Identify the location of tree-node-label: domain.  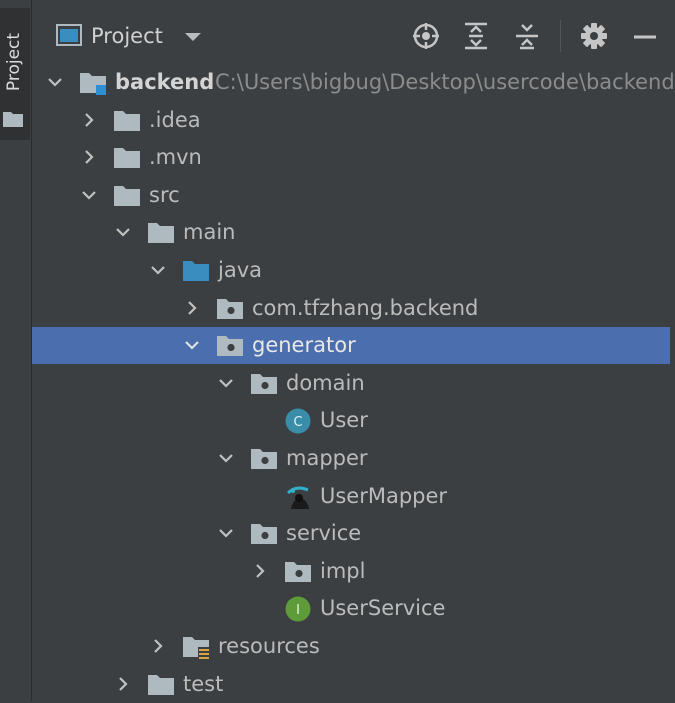
(325, 383).